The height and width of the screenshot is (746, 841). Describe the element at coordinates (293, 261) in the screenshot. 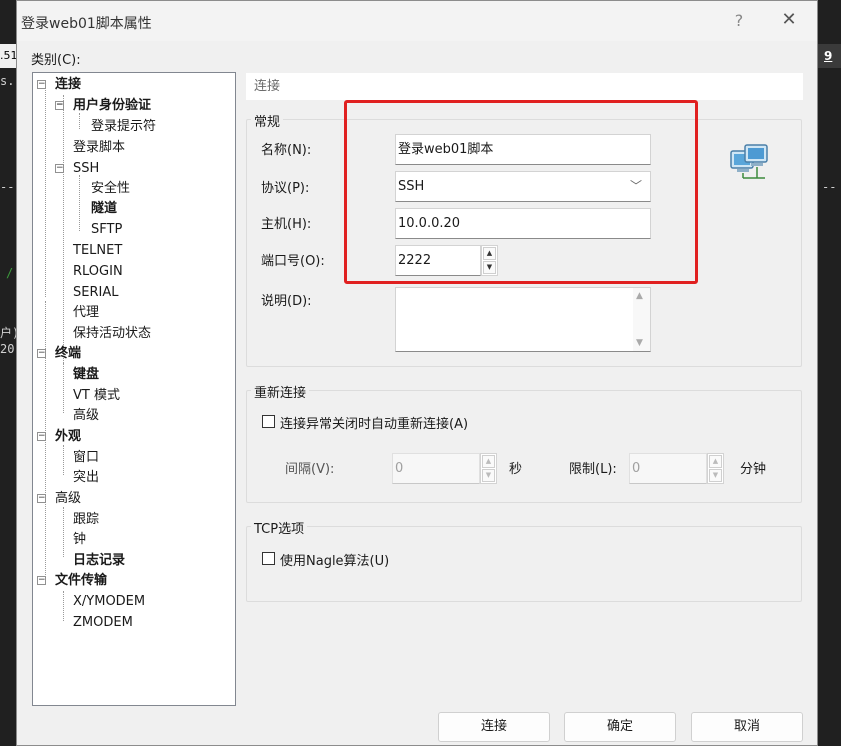

I see `port-label: 端口号(O):` at that location.